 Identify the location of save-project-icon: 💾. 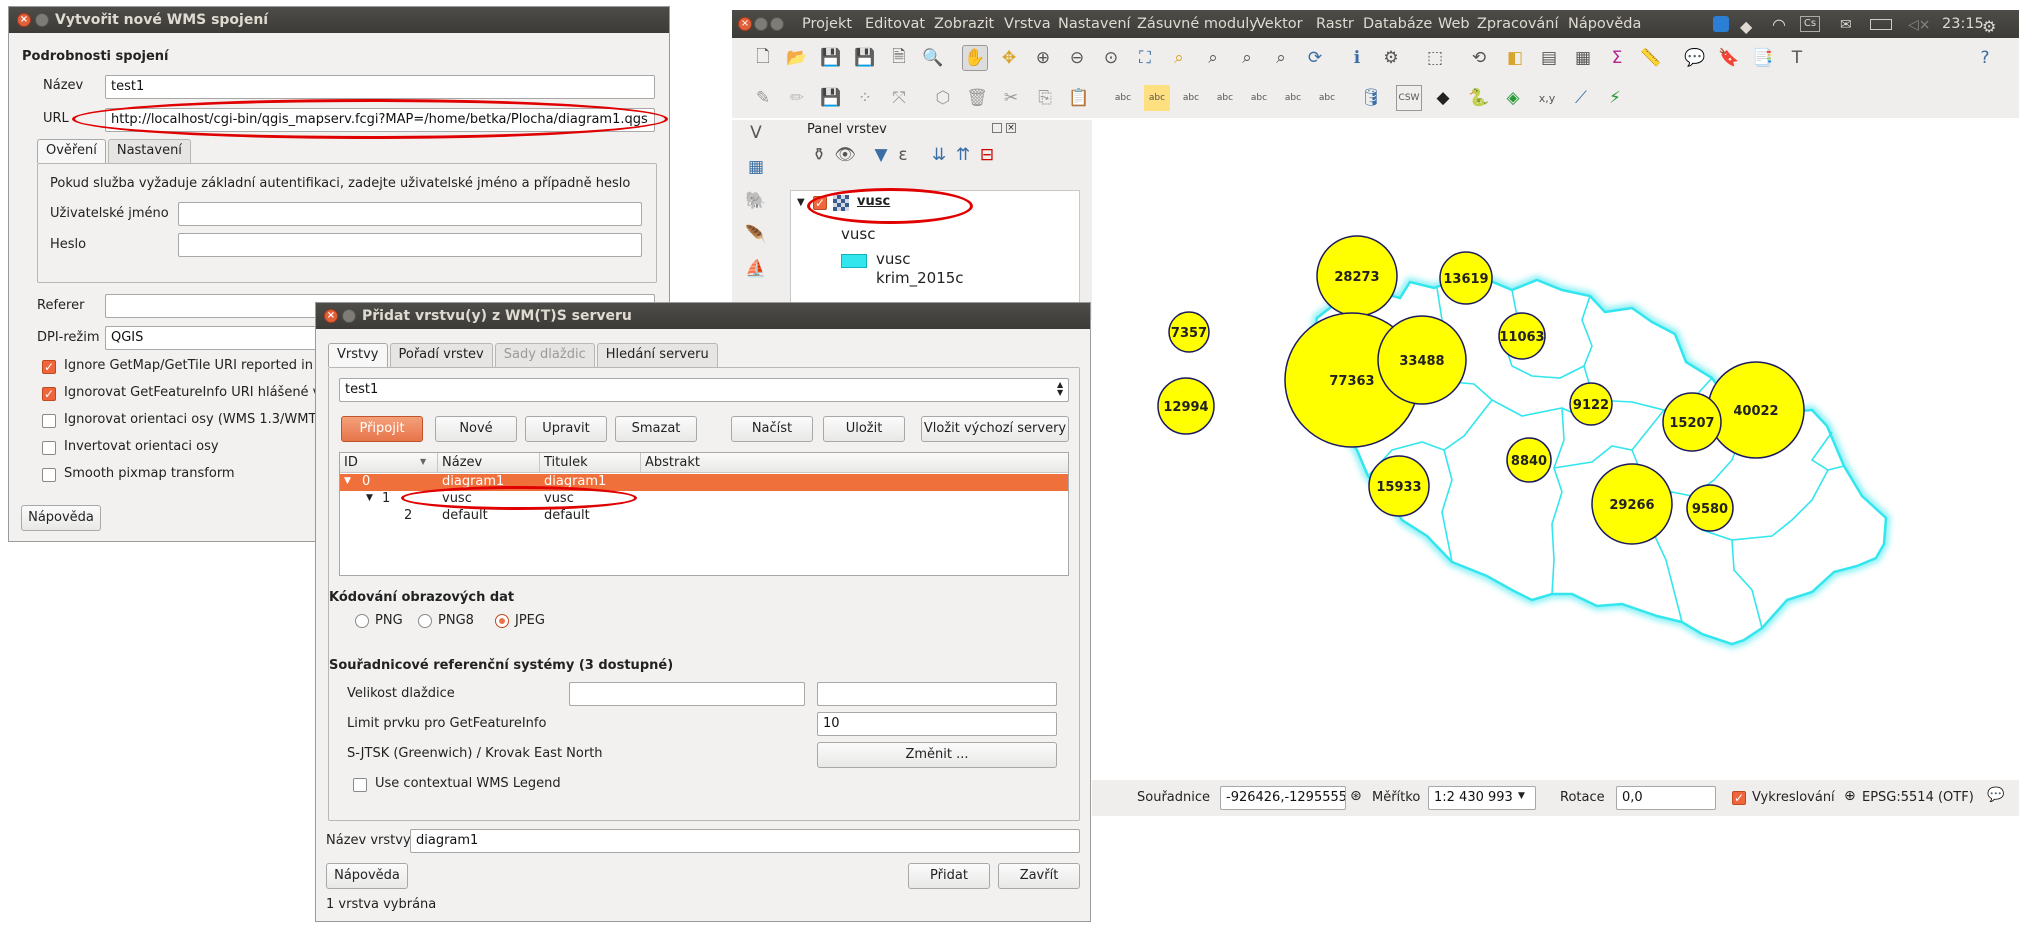
(831, 58).